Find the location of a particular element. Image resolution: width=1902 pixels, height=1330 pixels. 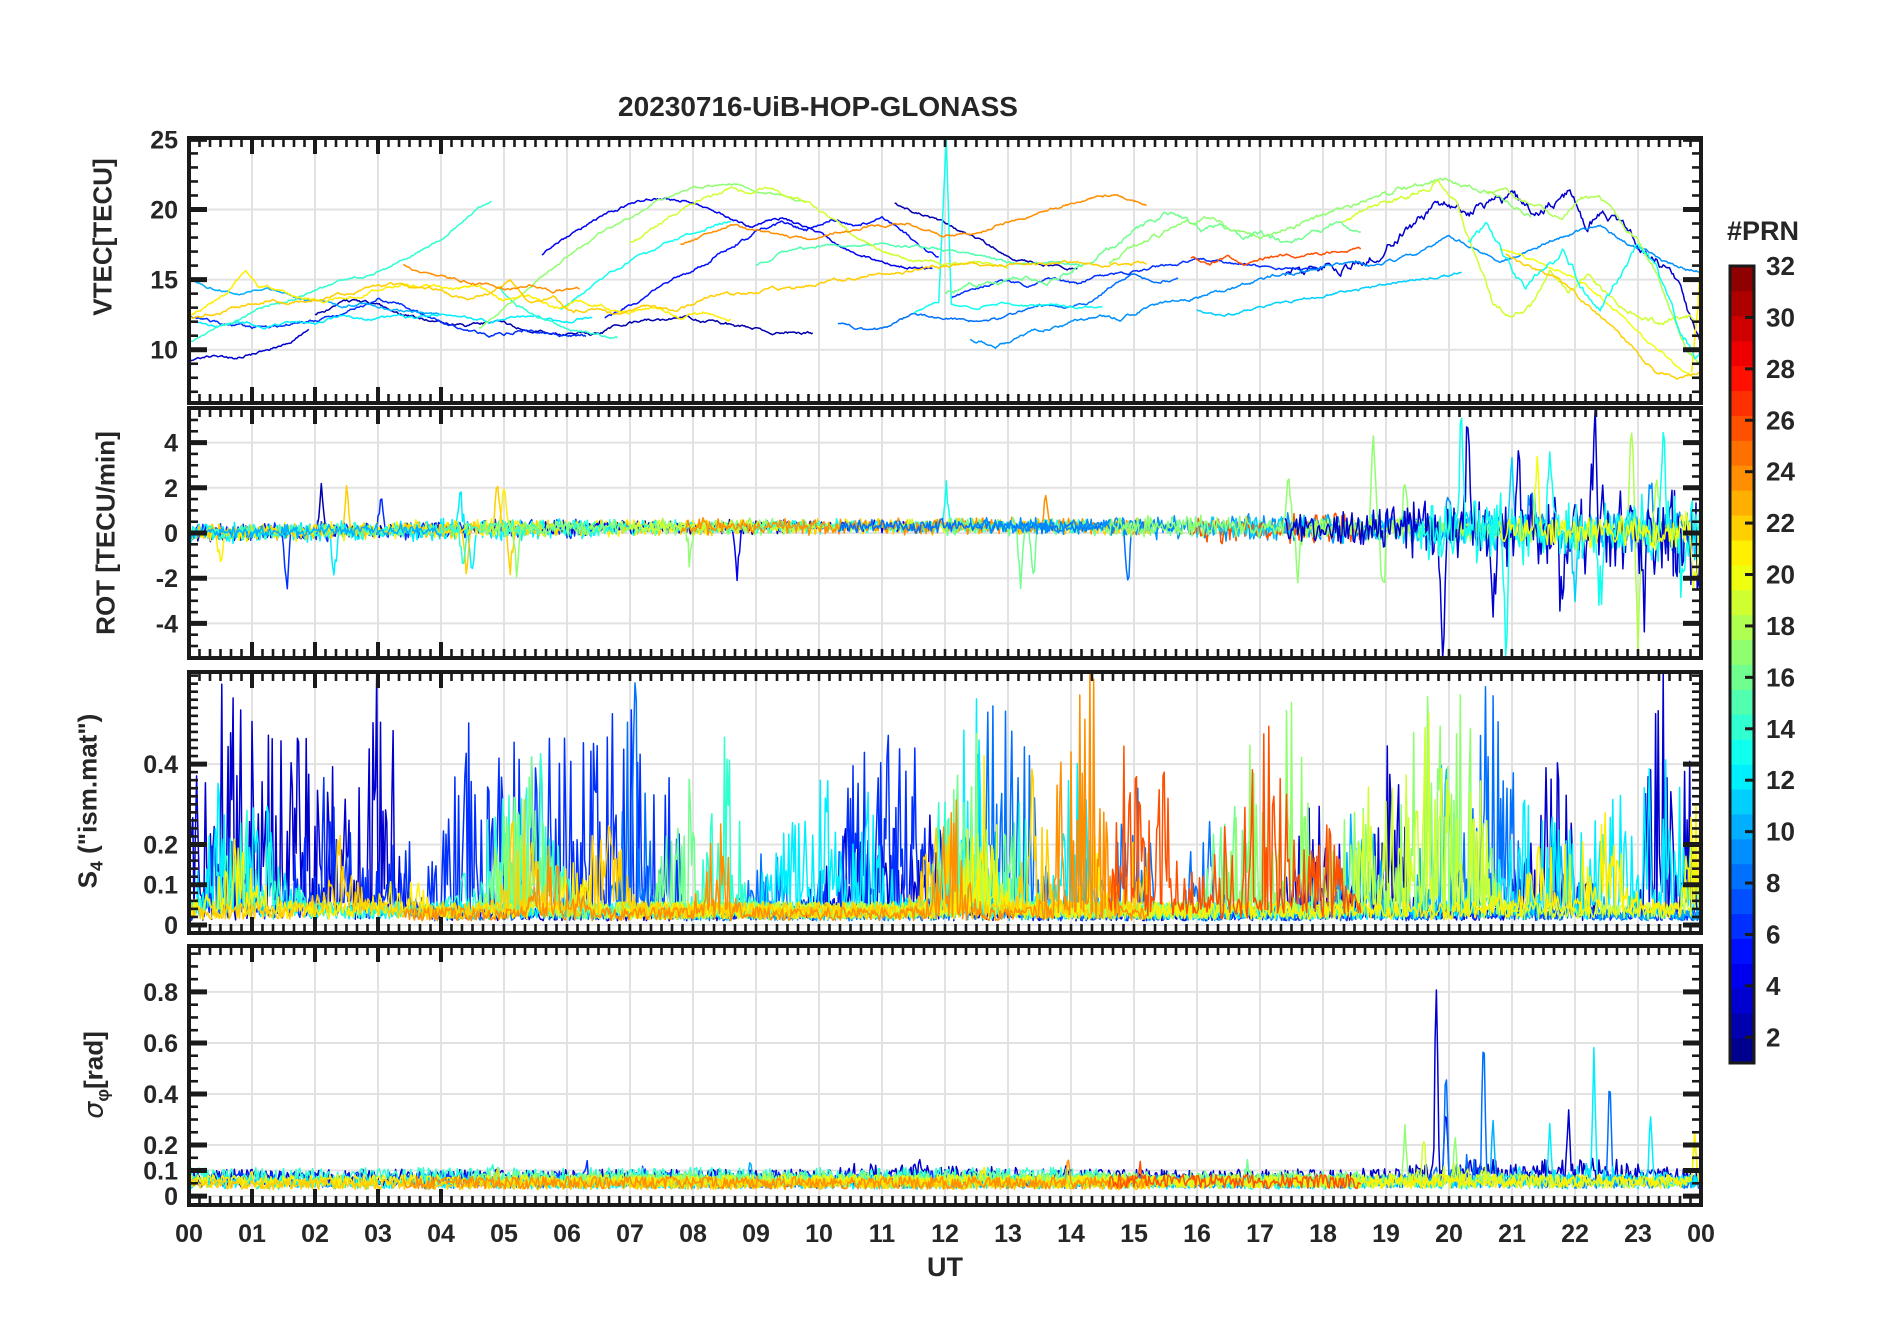

svg-text: 03 is located at coordinates (378, 1234).